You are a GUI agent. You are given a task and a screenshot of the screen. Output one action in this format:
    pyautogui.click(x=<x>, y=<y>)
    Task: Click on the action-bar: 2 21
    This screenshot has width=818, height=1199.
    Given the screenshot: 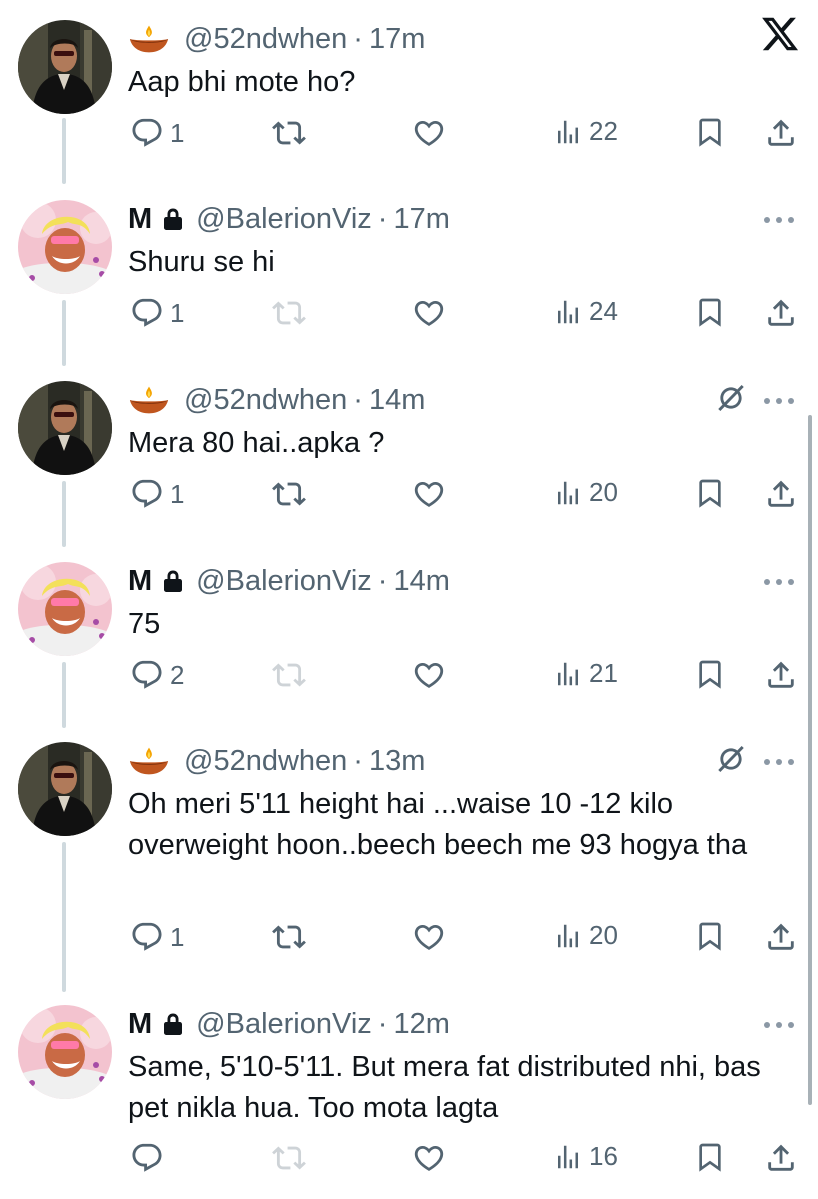 What is the action you would take?
    pyautogui.click(x=409, y=678)
    